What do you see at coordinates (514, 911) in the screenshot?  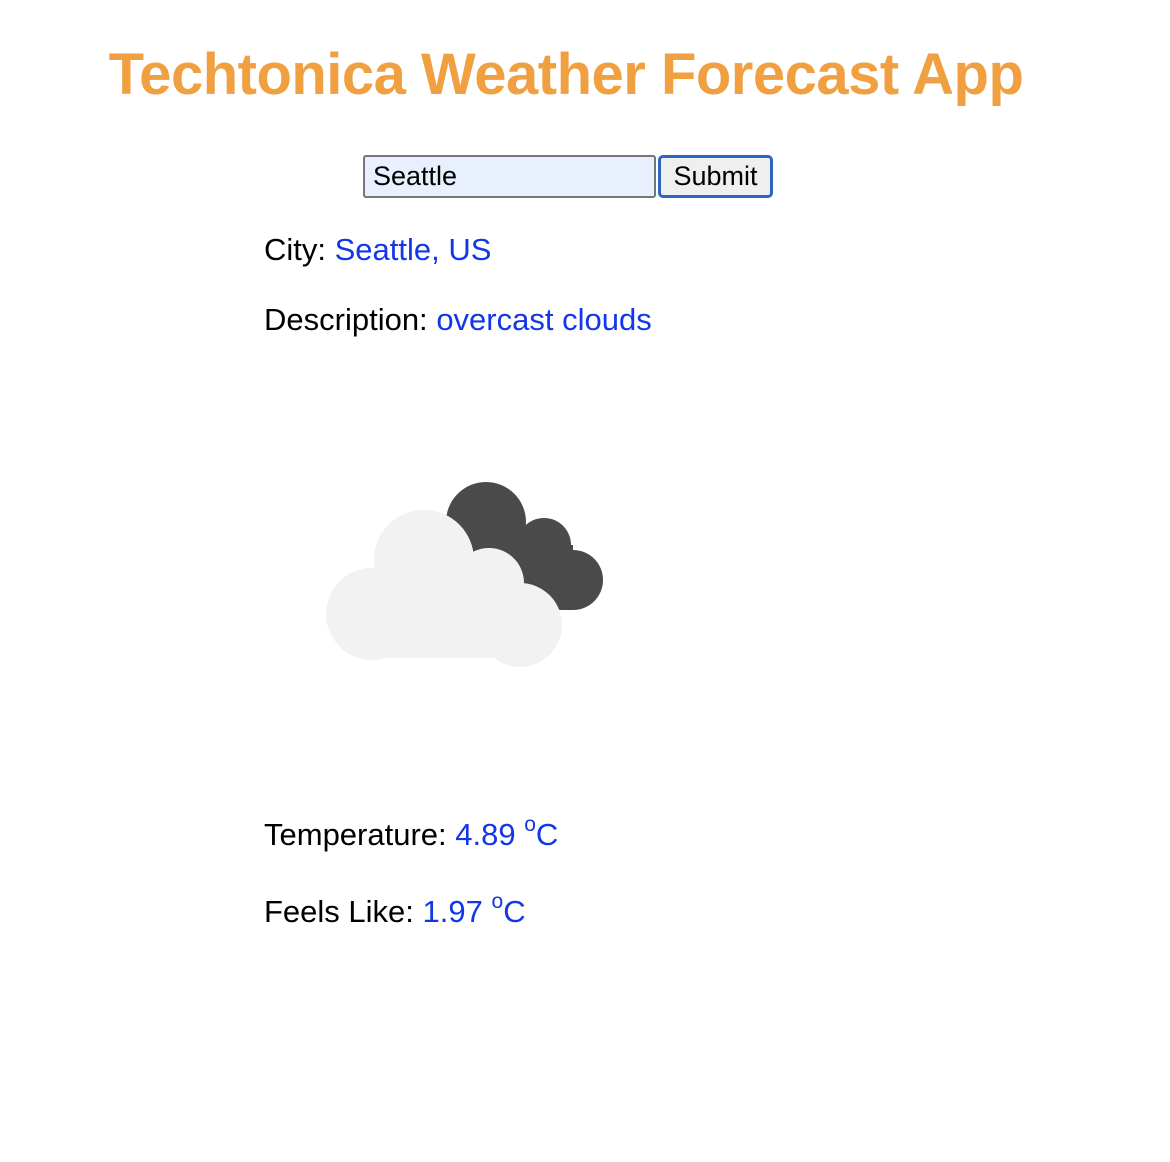 I see `feels-like-unit: C` at bounding box center [514, 911].